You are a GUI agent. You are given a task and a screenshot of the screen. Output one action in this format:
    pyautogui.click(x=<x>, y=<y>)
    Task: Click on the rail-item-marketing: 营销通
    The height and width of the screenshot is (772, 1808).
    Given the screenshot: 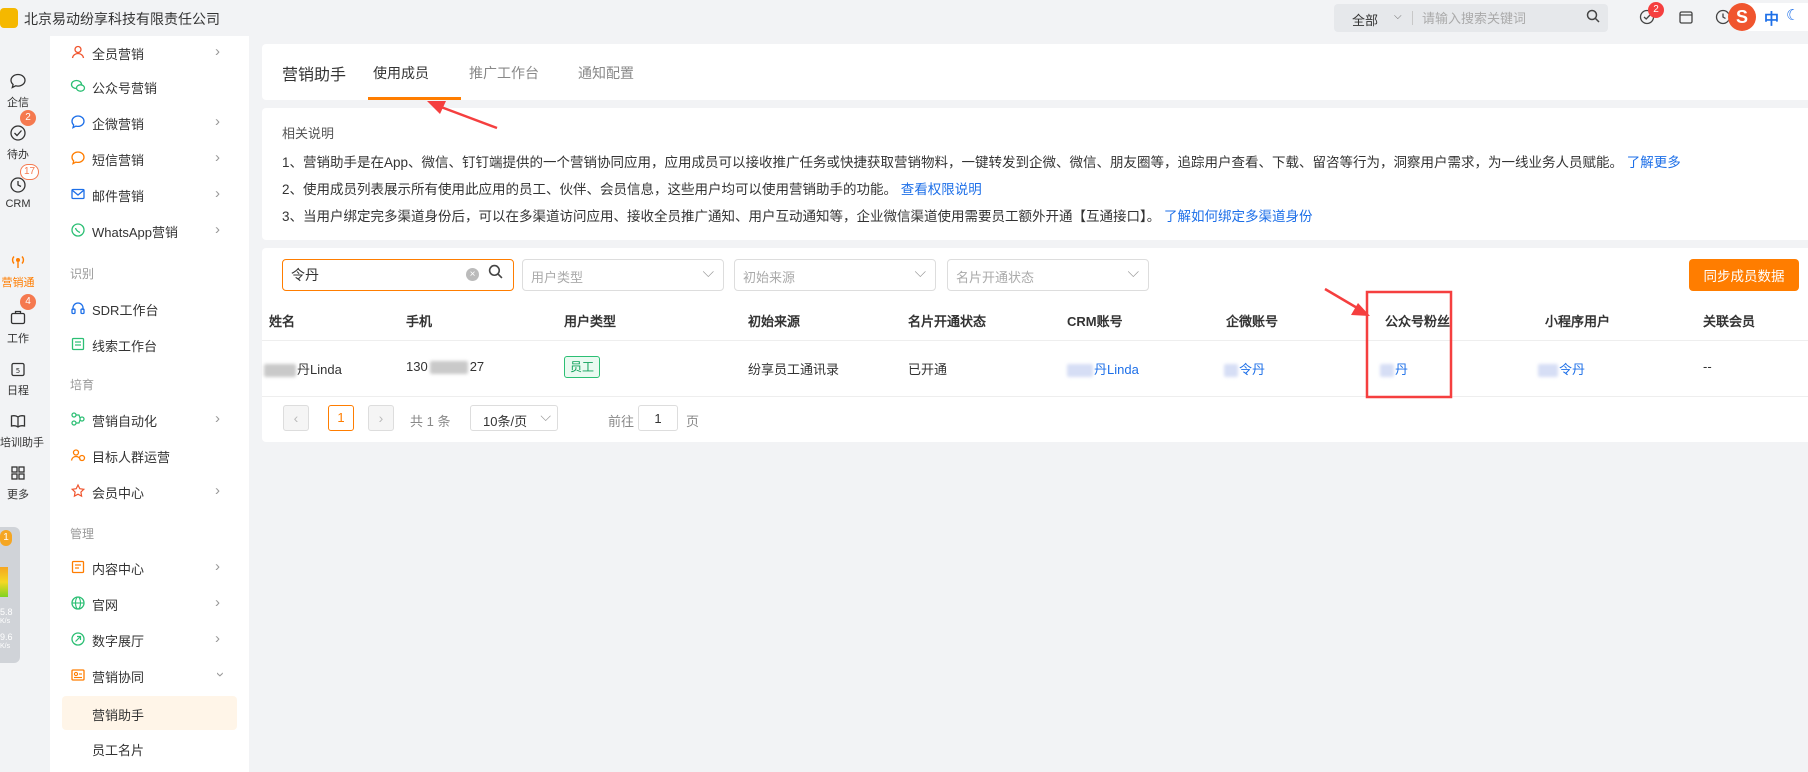 What is the action you would take?
    pyautogui.click(x=18, y=271)
    